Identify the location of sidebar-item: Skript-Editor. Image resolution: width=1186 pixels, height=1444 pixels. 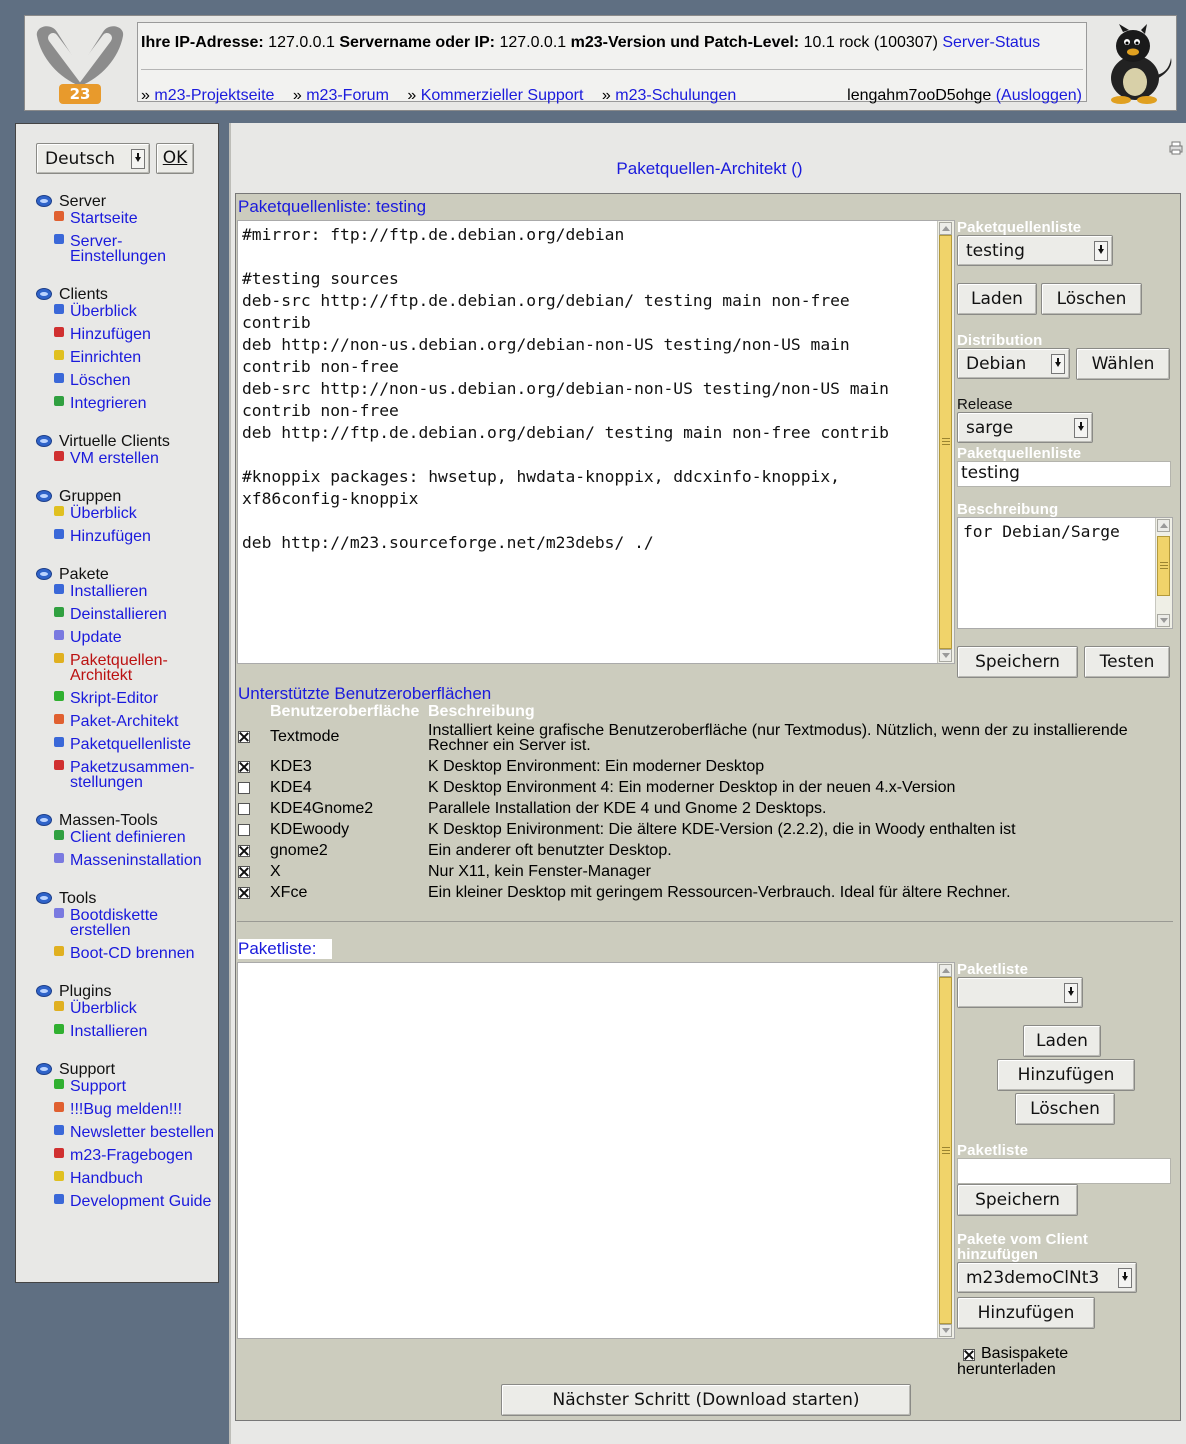
(125, 699).